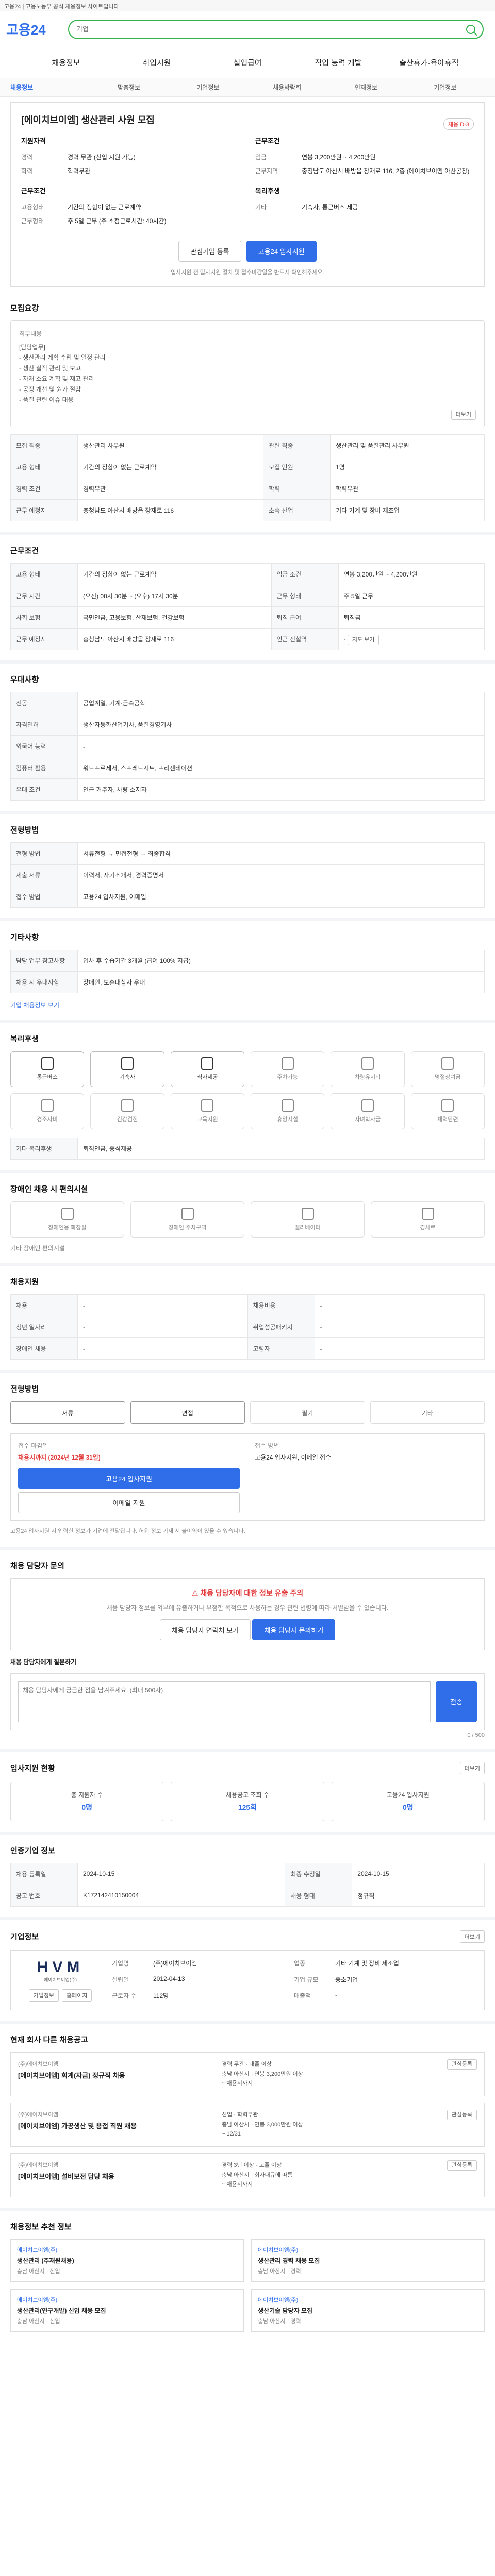 Image resolution: width=495 pixels, height=2576 pixels. Describe the element at coordinates (129, 1479) in the screenshot. I see `apply-button-bottom: 고용24 입사지원` at that location.